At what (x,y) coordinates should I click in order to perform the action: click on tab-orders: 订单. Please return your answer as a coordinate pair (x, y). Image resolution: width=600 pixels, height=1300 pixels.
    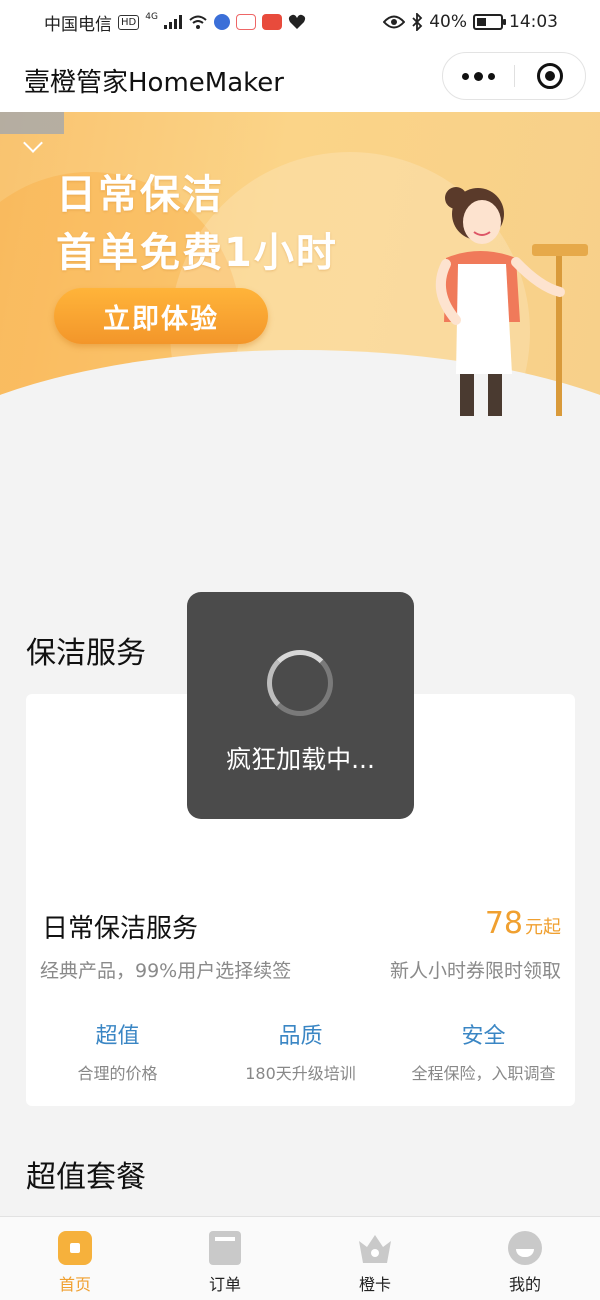
    Looking at the image, I should click on (225, 1258).